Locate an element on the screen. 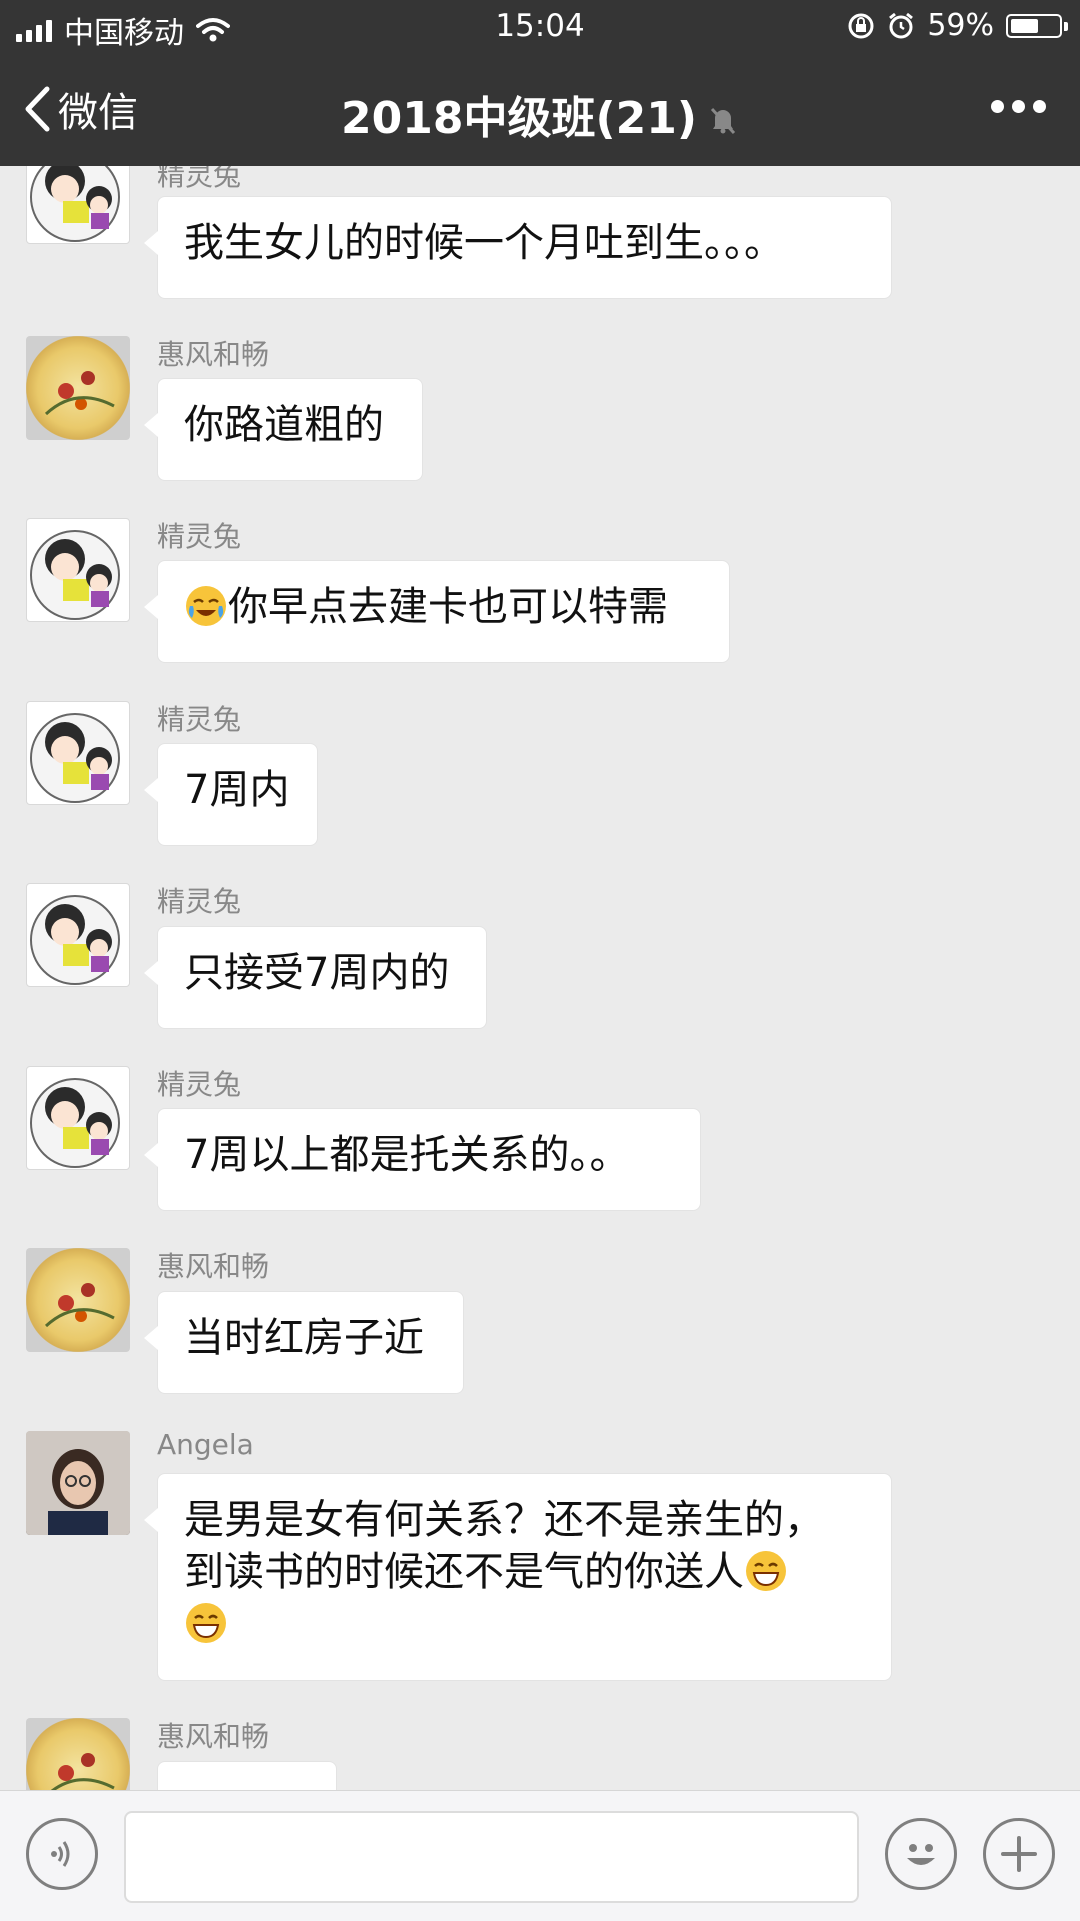  plus-icon is located at coordinates (1019, 1854).